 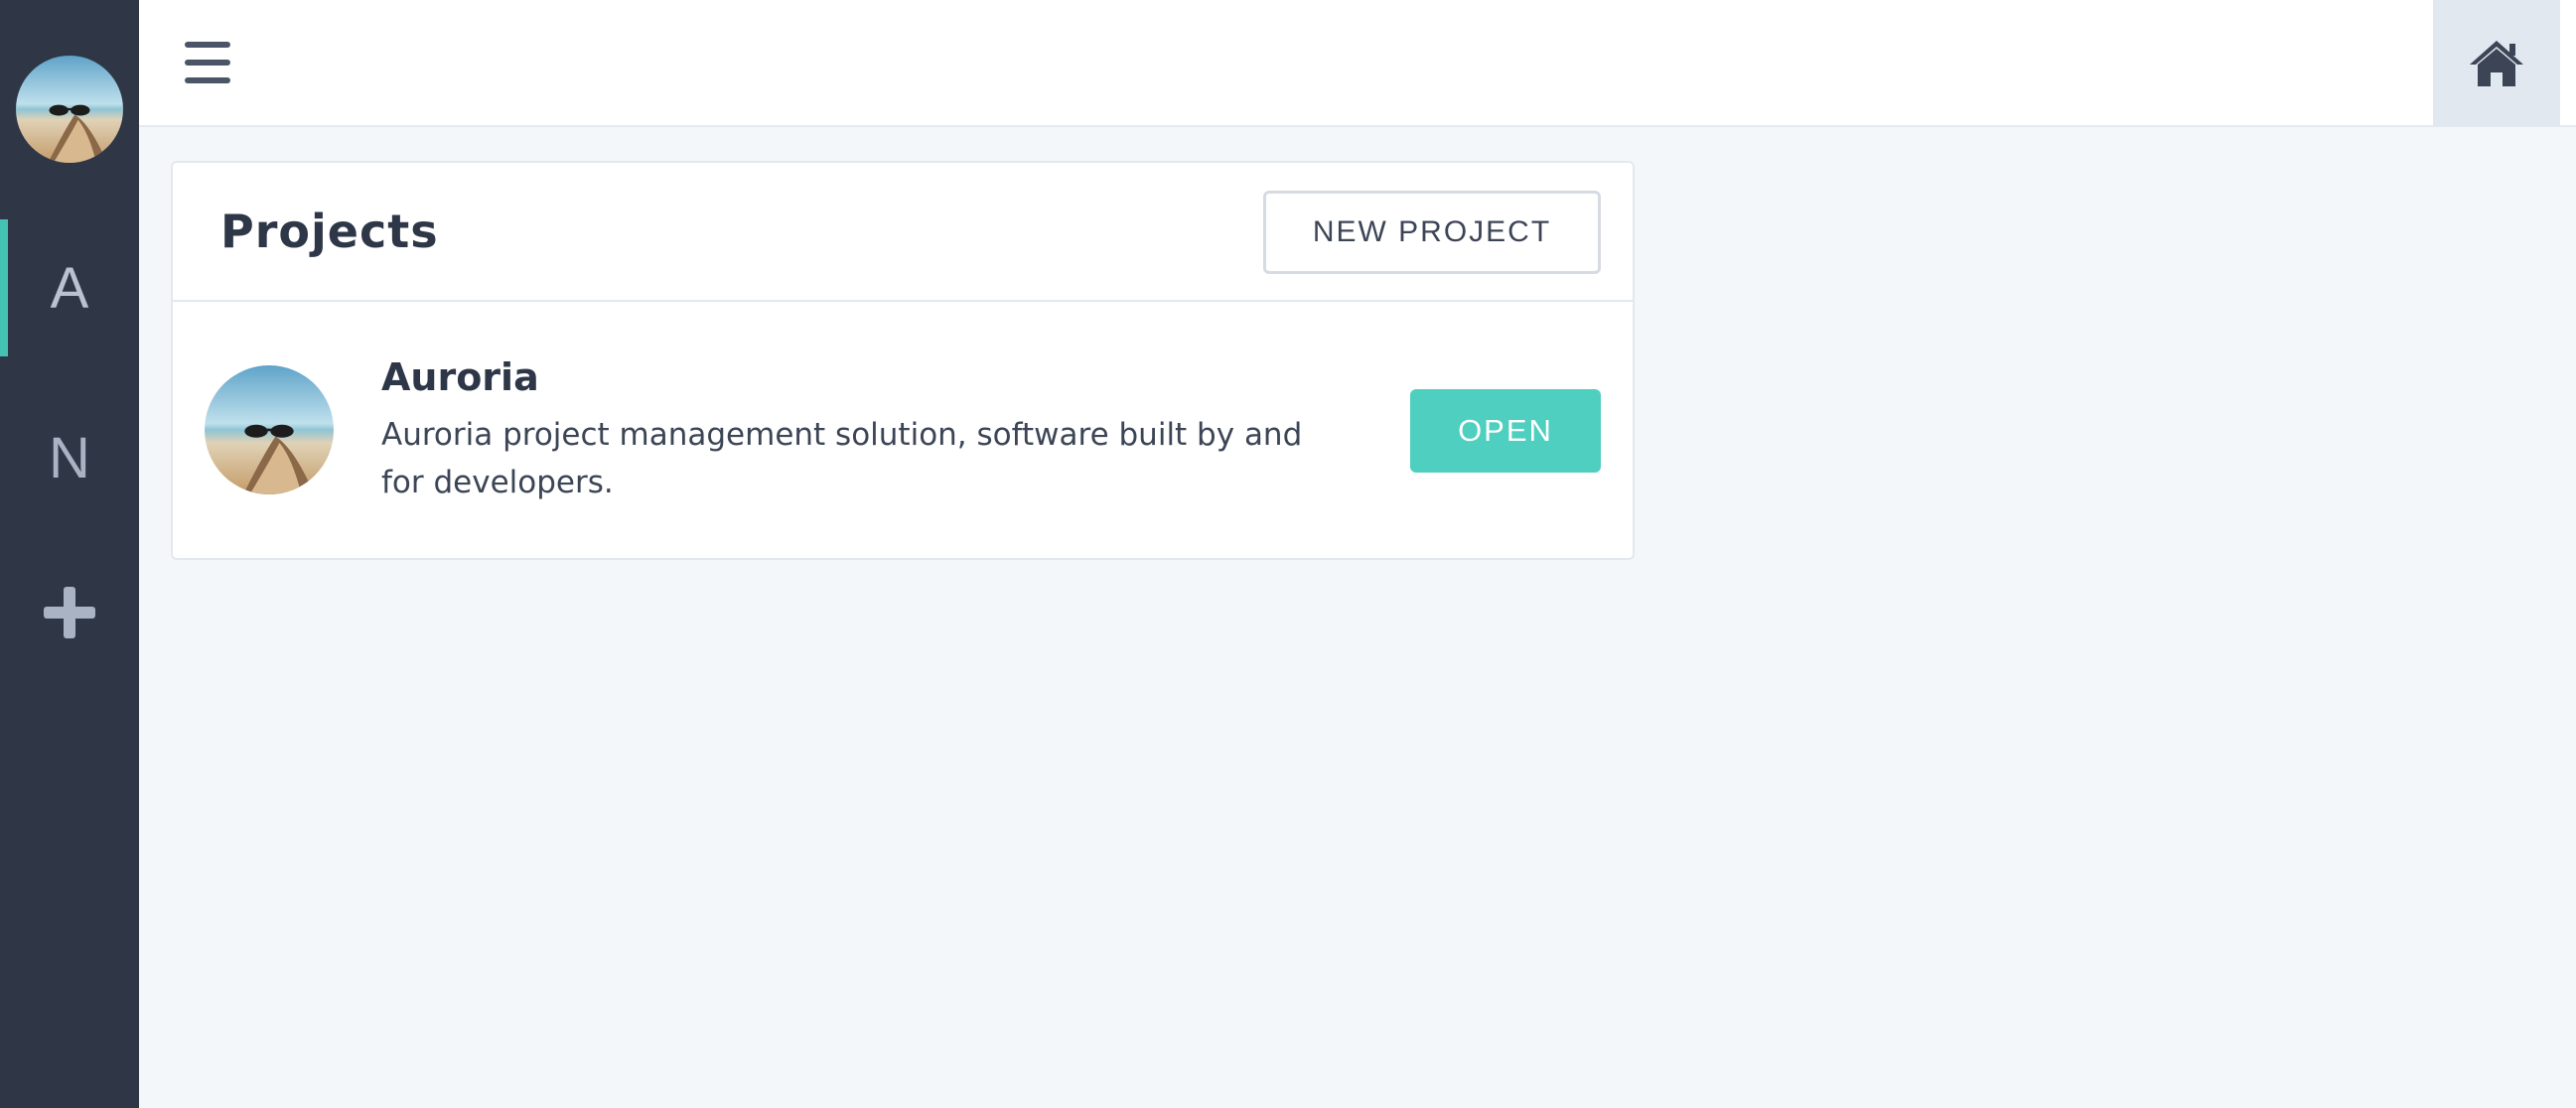 What do you see at coordinates (70, 554) in the screenshot?
I see `sidebar: A N` at bounding box center [70, 554].